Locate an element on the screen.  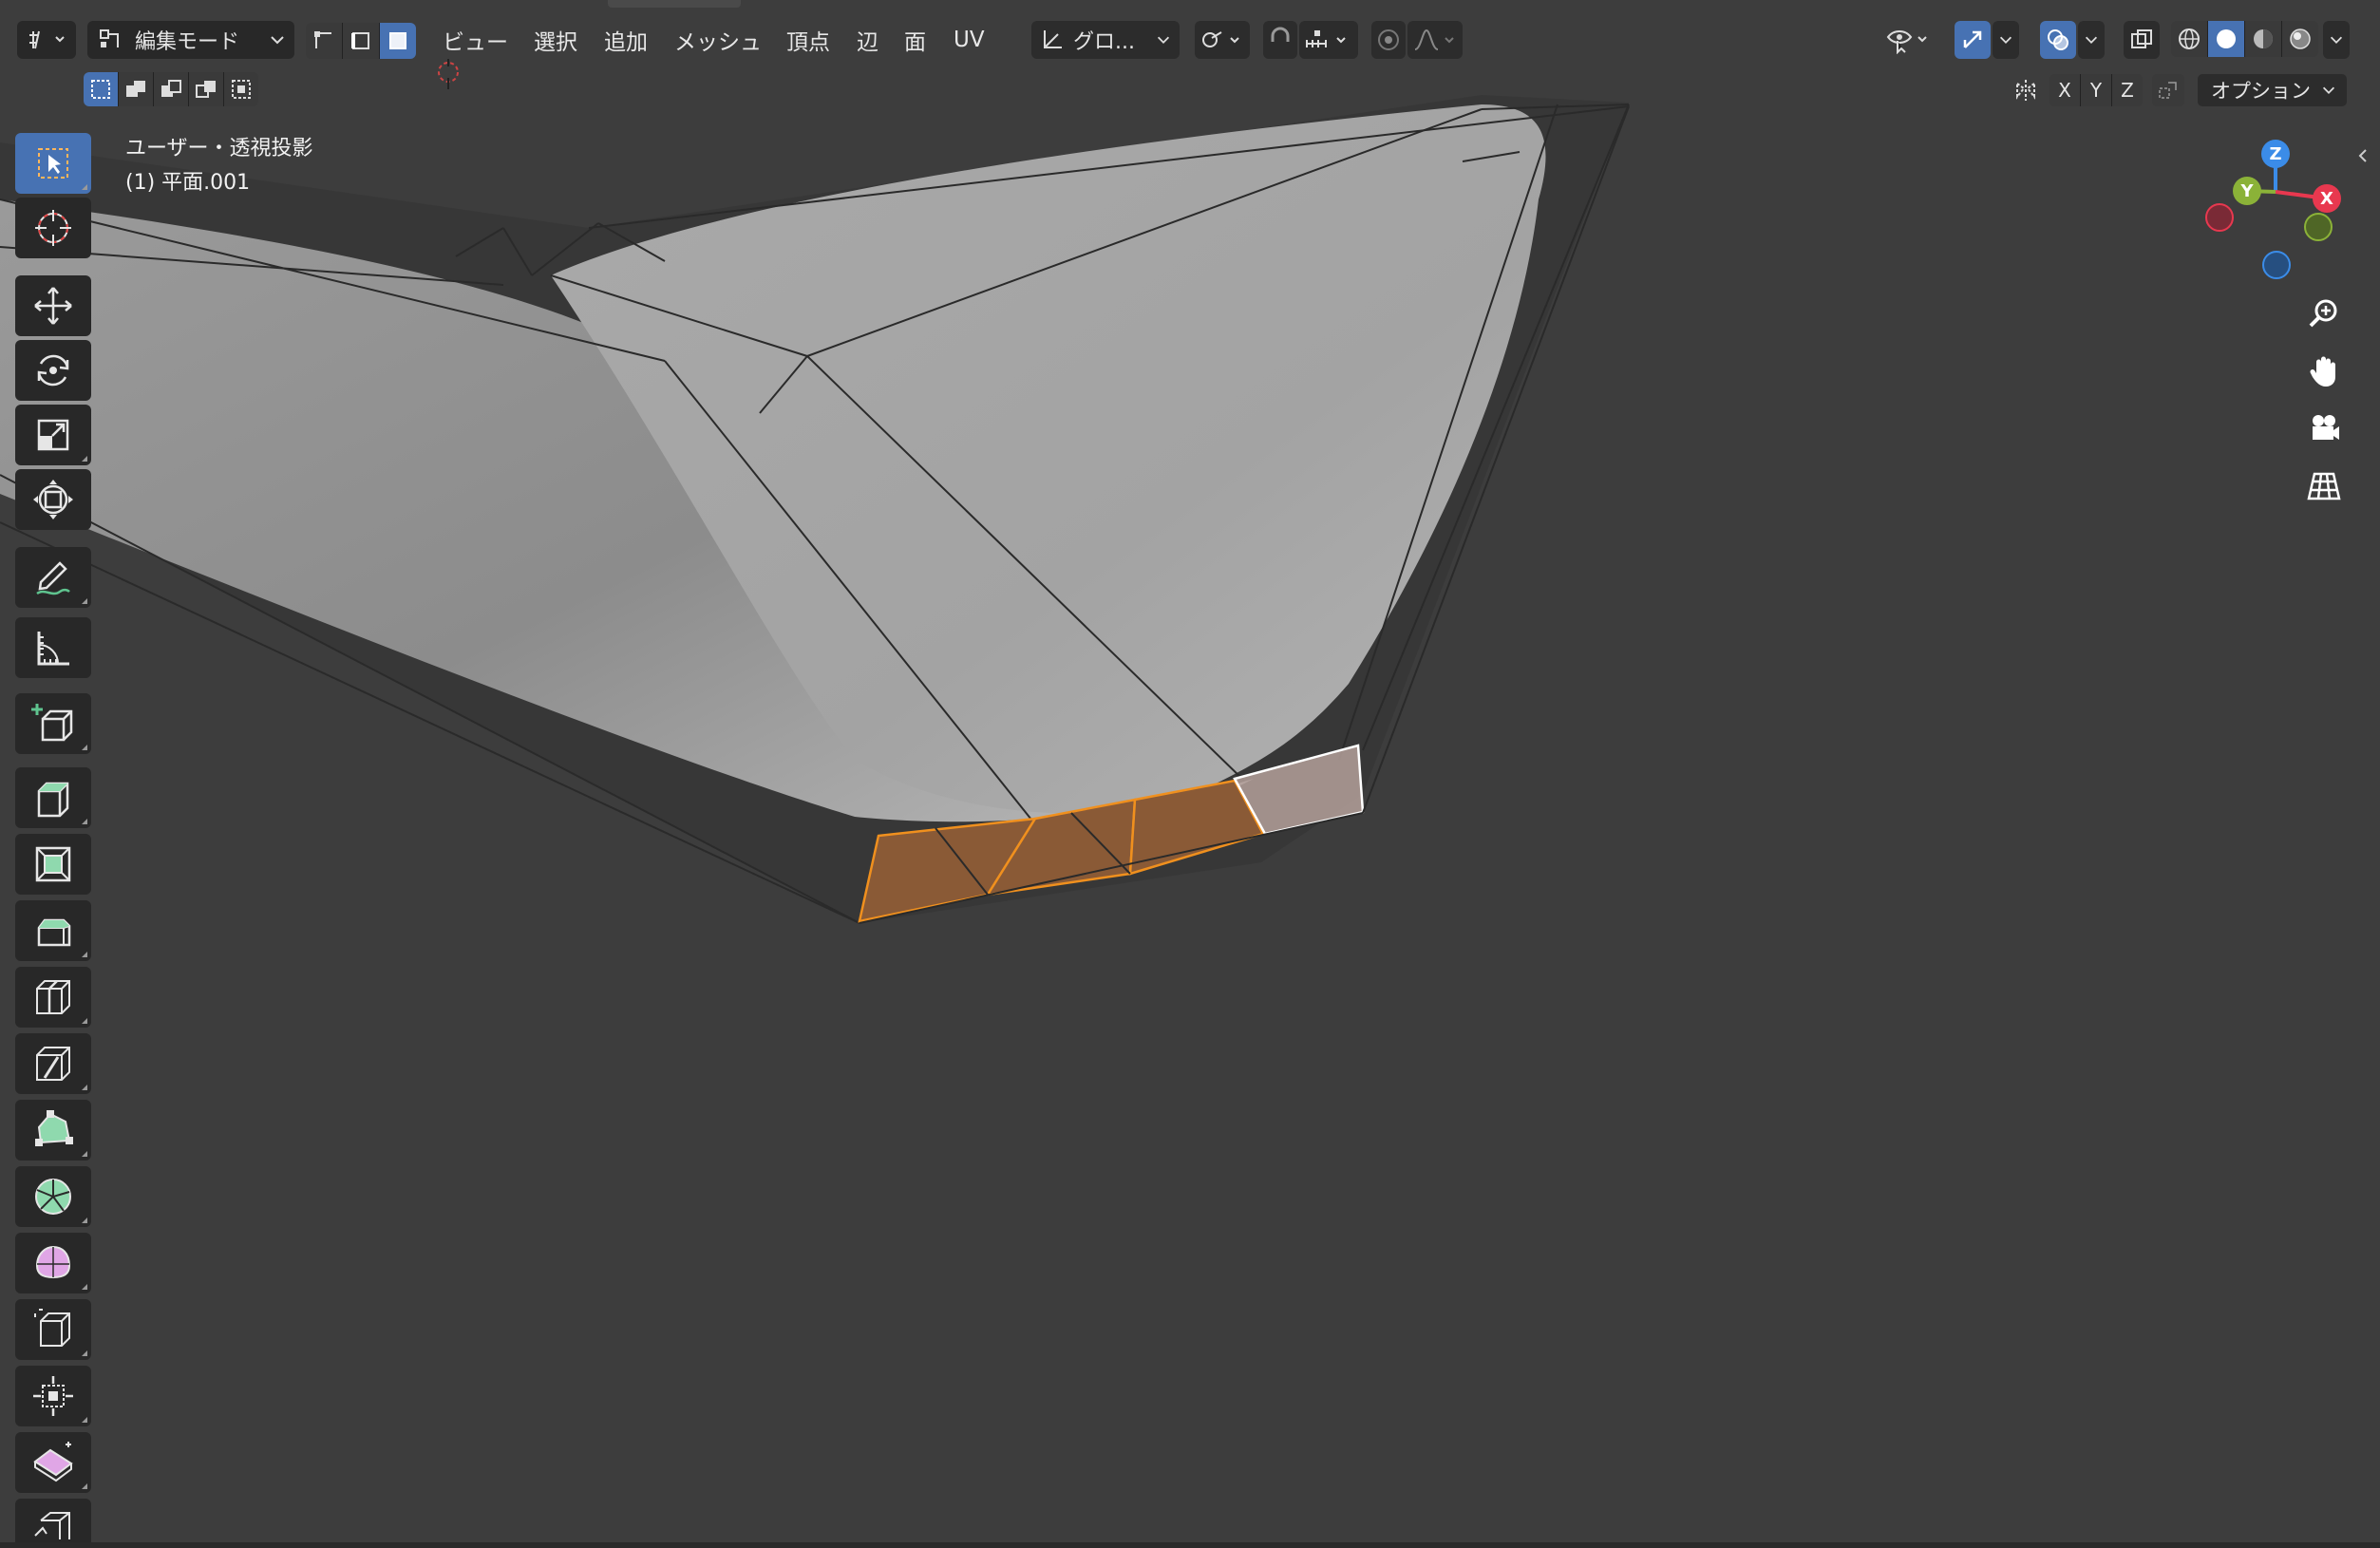
tool-extrude-region is located at coordinates (53, 797).